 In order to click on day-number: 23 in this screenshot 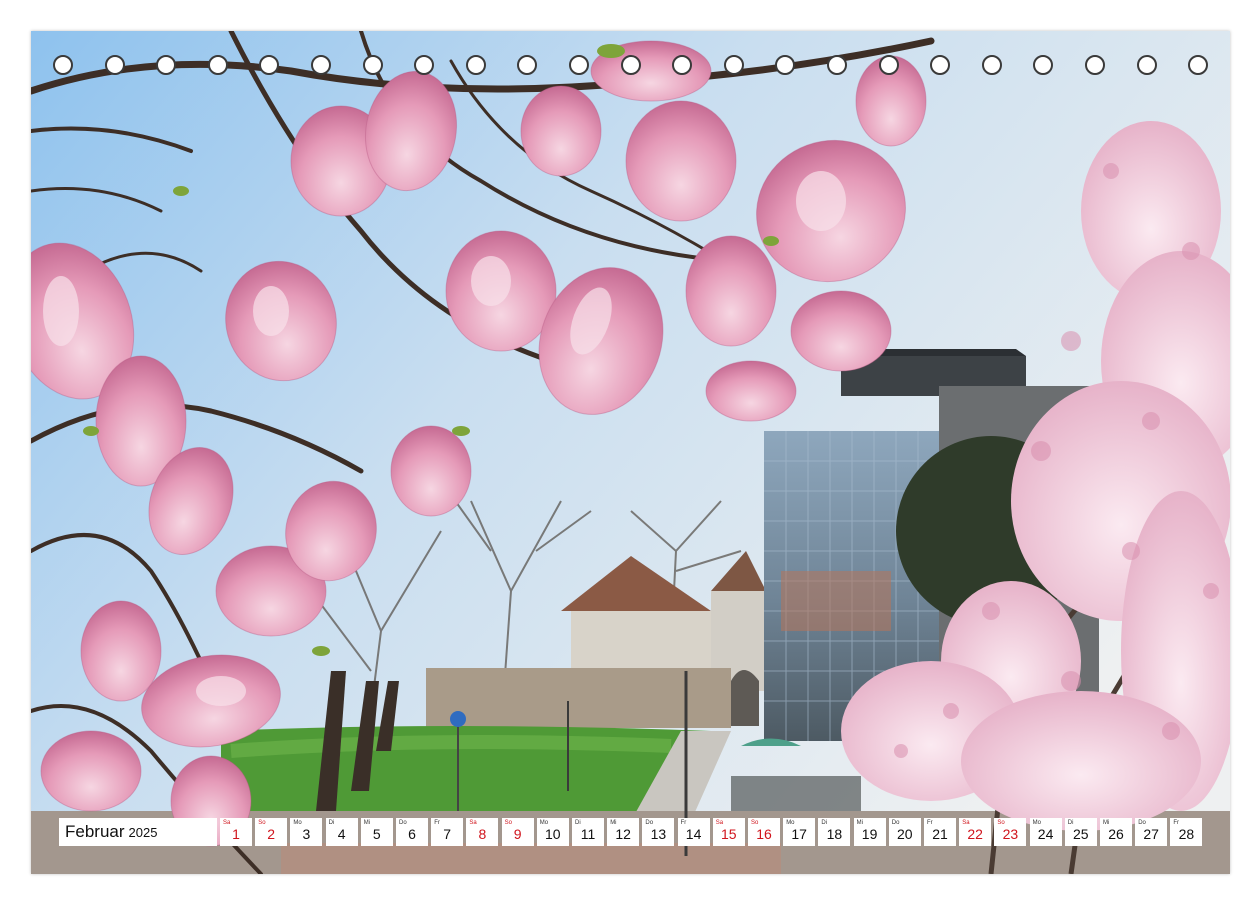, I will do `click(1010, 834)`.